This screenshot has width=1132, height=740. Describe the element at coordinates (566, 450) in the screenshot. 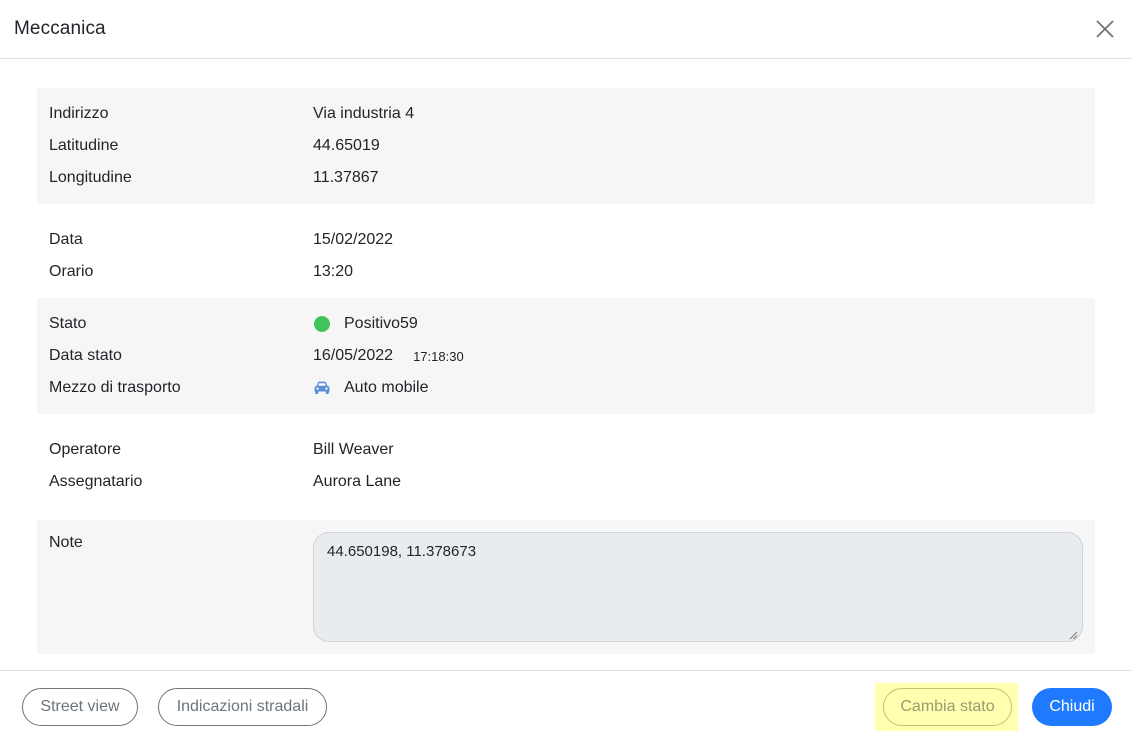

I see `operator-row: Operatore Bill Weaver` at that location.